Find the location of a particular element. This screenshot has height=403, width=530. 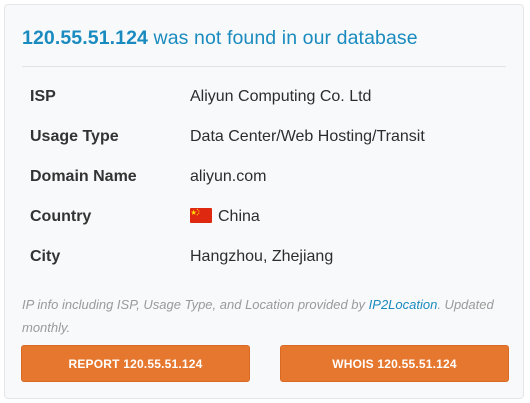

country-value-wrap: China is located at coordinates (225, 217).